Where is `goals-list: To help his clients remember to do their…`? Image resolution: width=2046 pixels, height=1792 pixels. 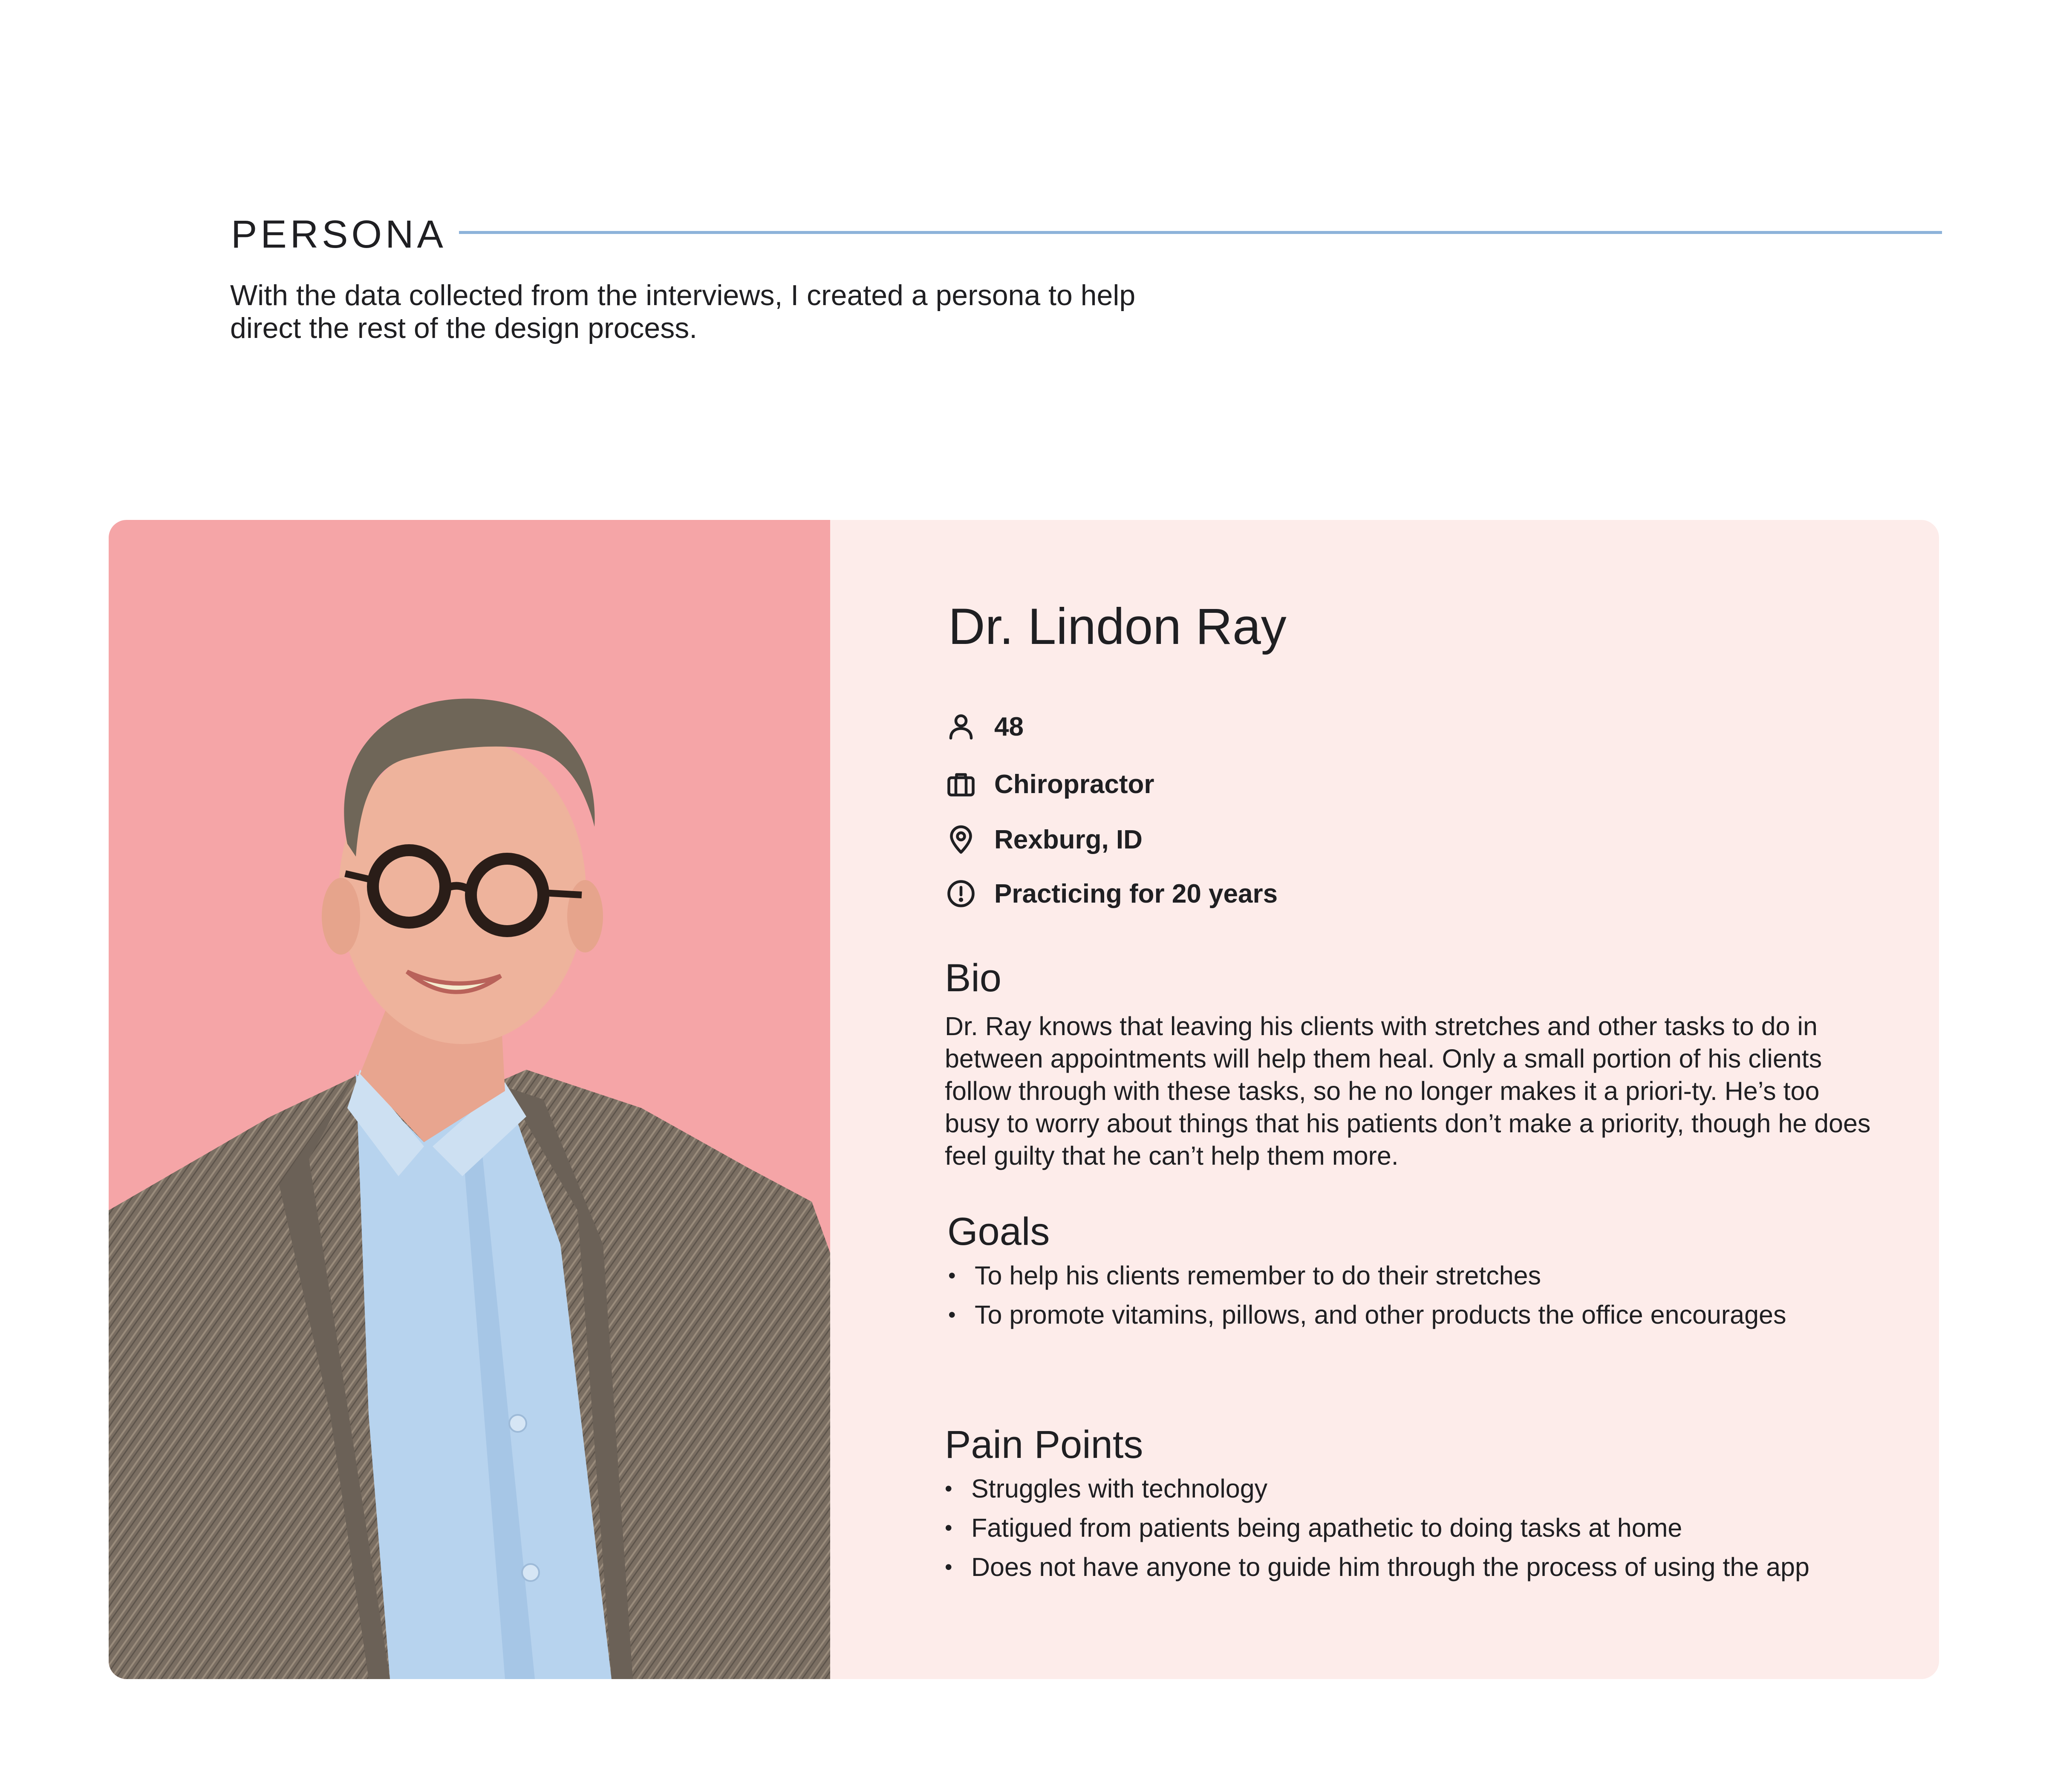 goals-list: To help his clients remember to do their… is located at coordinates (1406, 1298).